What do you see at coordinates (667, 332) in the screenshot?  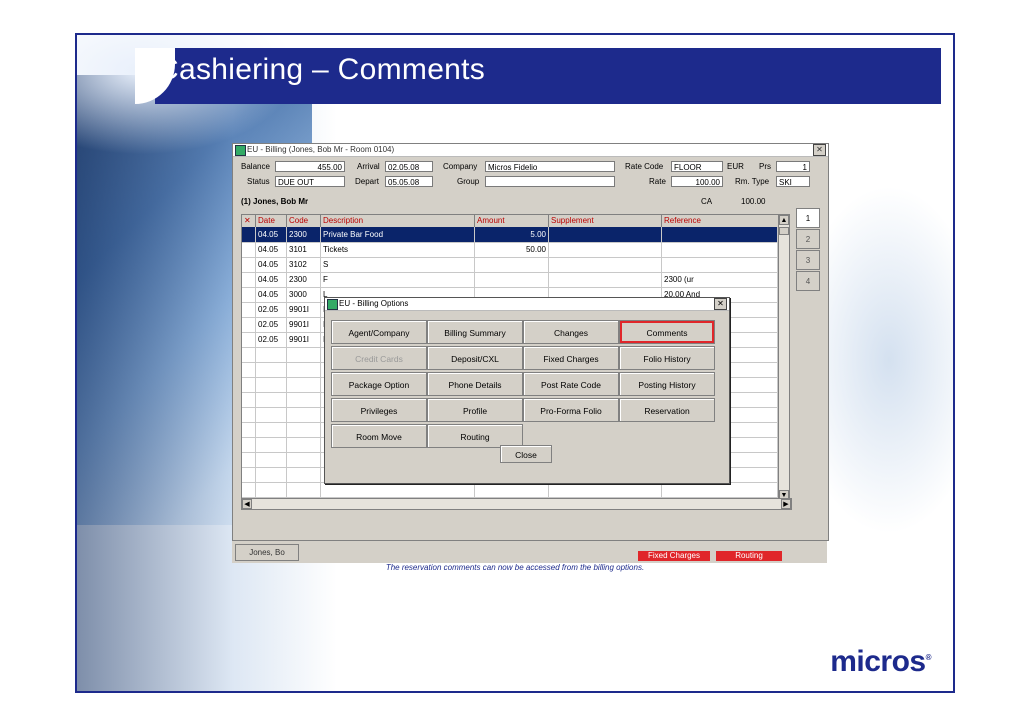 I see `comments-button: Comments` at bounding box center [667, 332].